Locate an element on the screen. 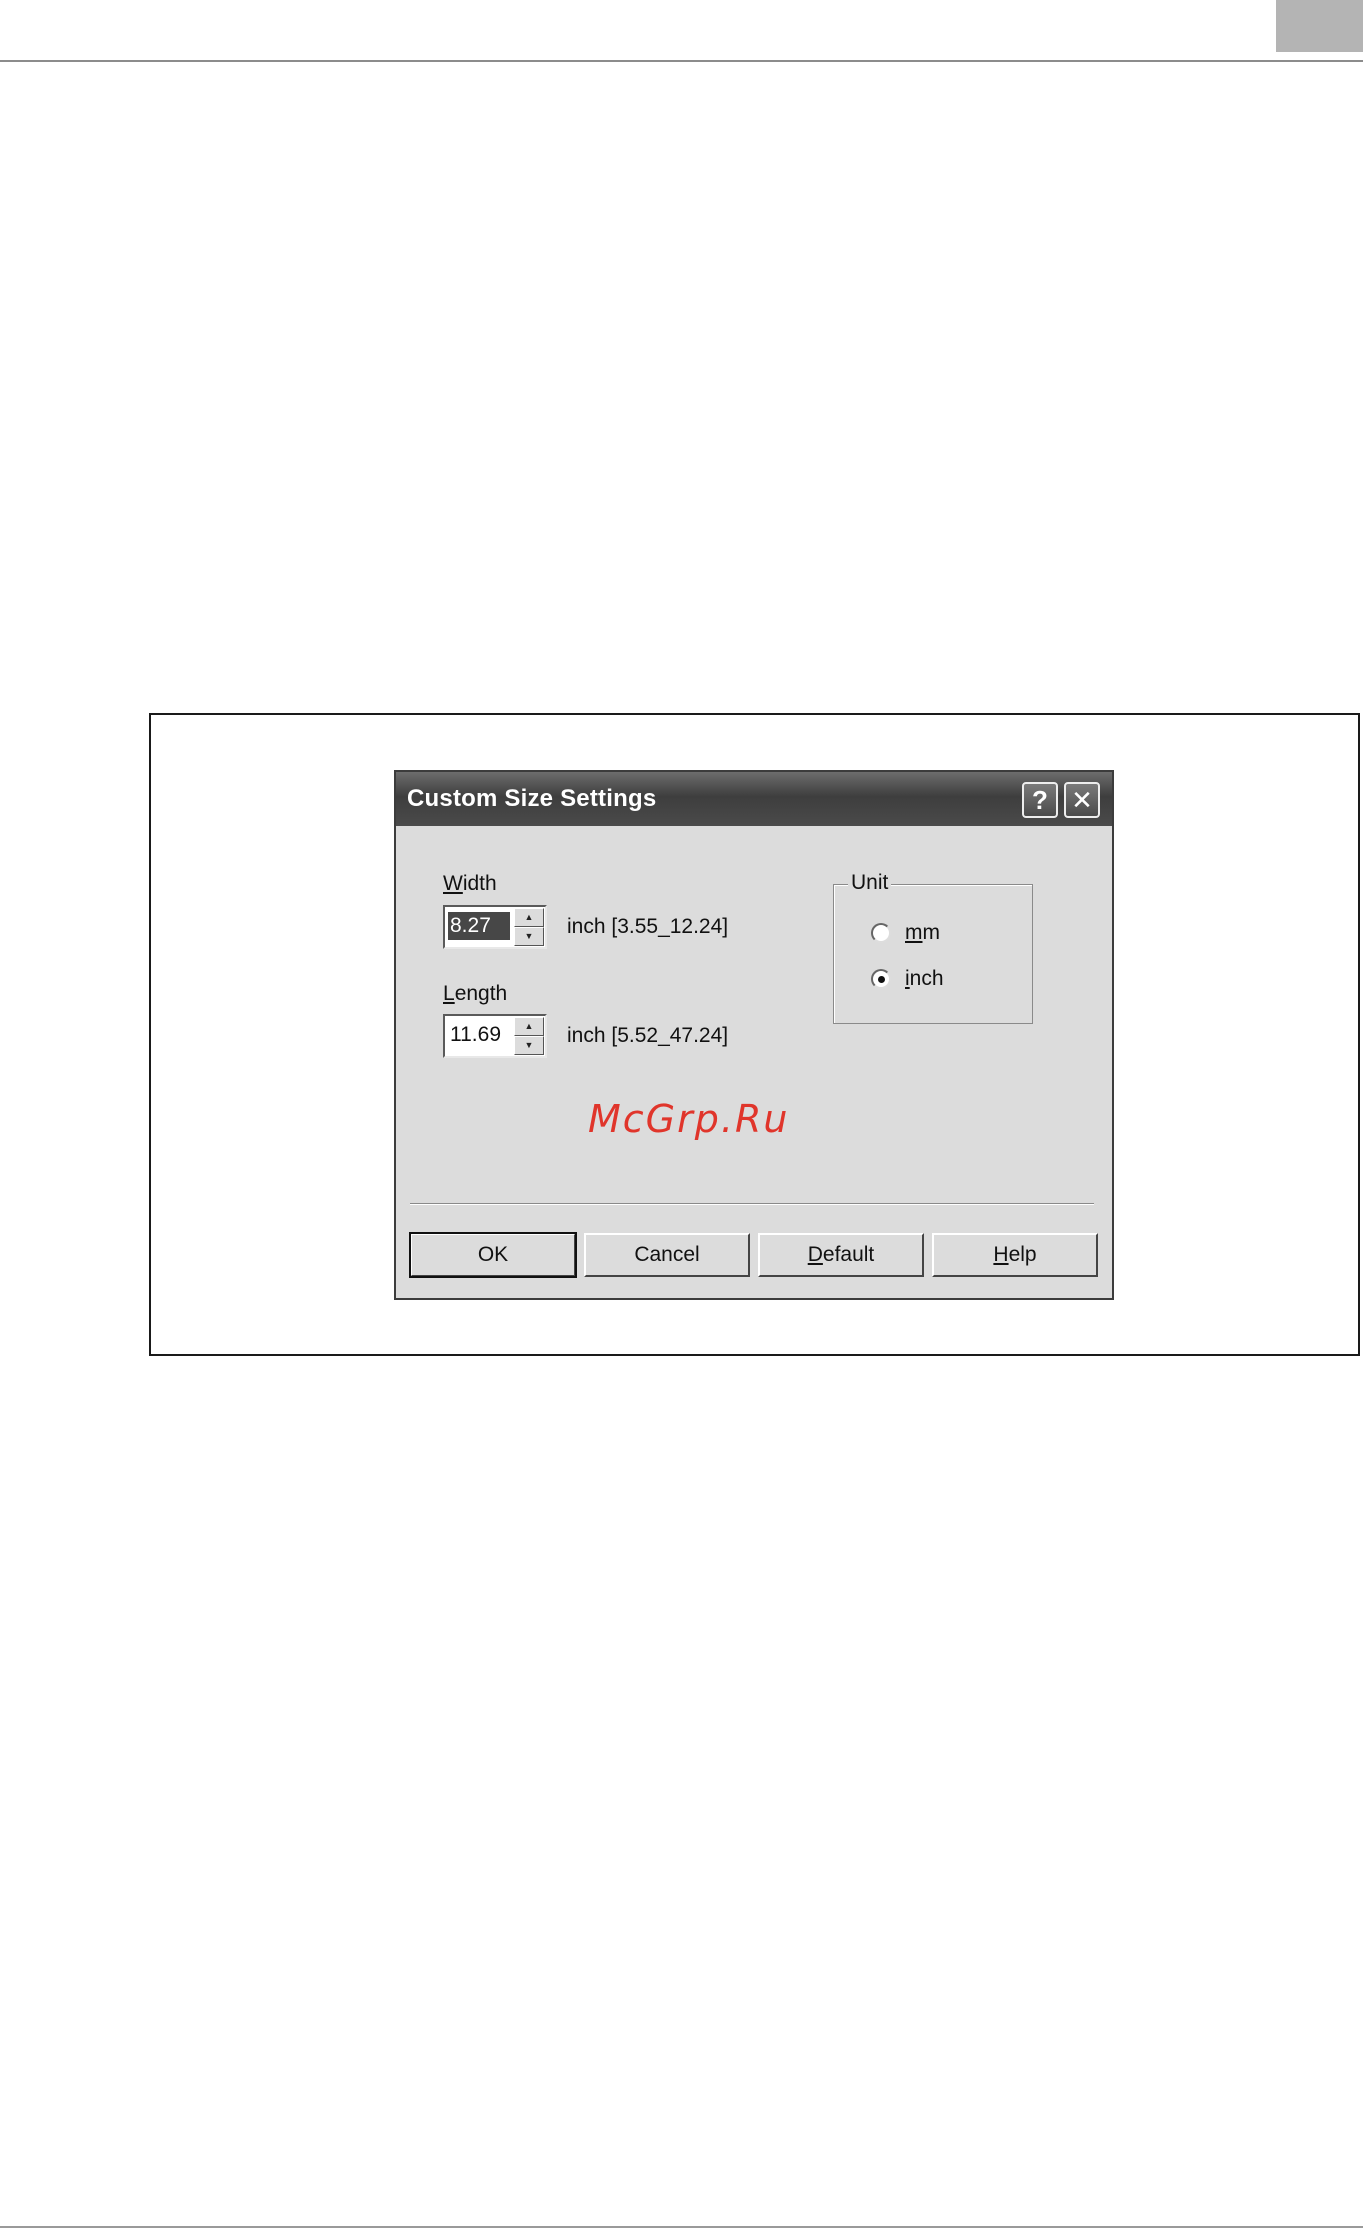 The height and width of the screenshot is (2234, 1363). ok-button: OK is located at coordinates (493, 1255).